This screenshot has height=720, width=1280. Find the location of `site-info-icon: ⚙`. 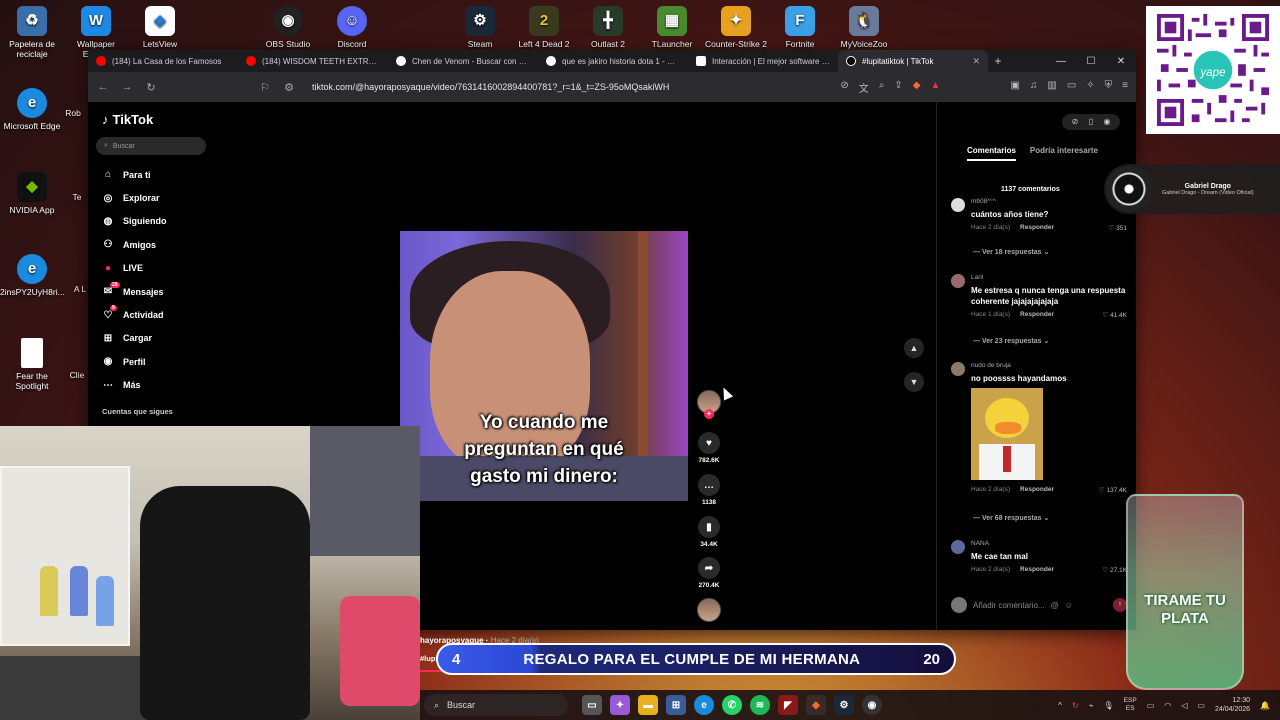

site-info-icon: ⚙ is located at coordinates (289, 87).